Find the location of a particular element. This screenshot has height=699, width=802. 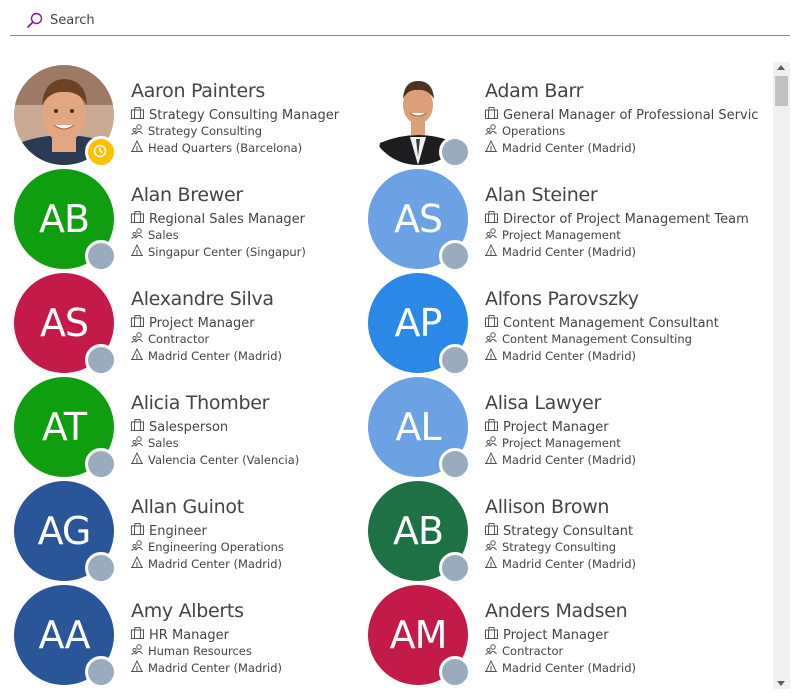

person-name: Anders Madsen is located at coordinates (556, 611).